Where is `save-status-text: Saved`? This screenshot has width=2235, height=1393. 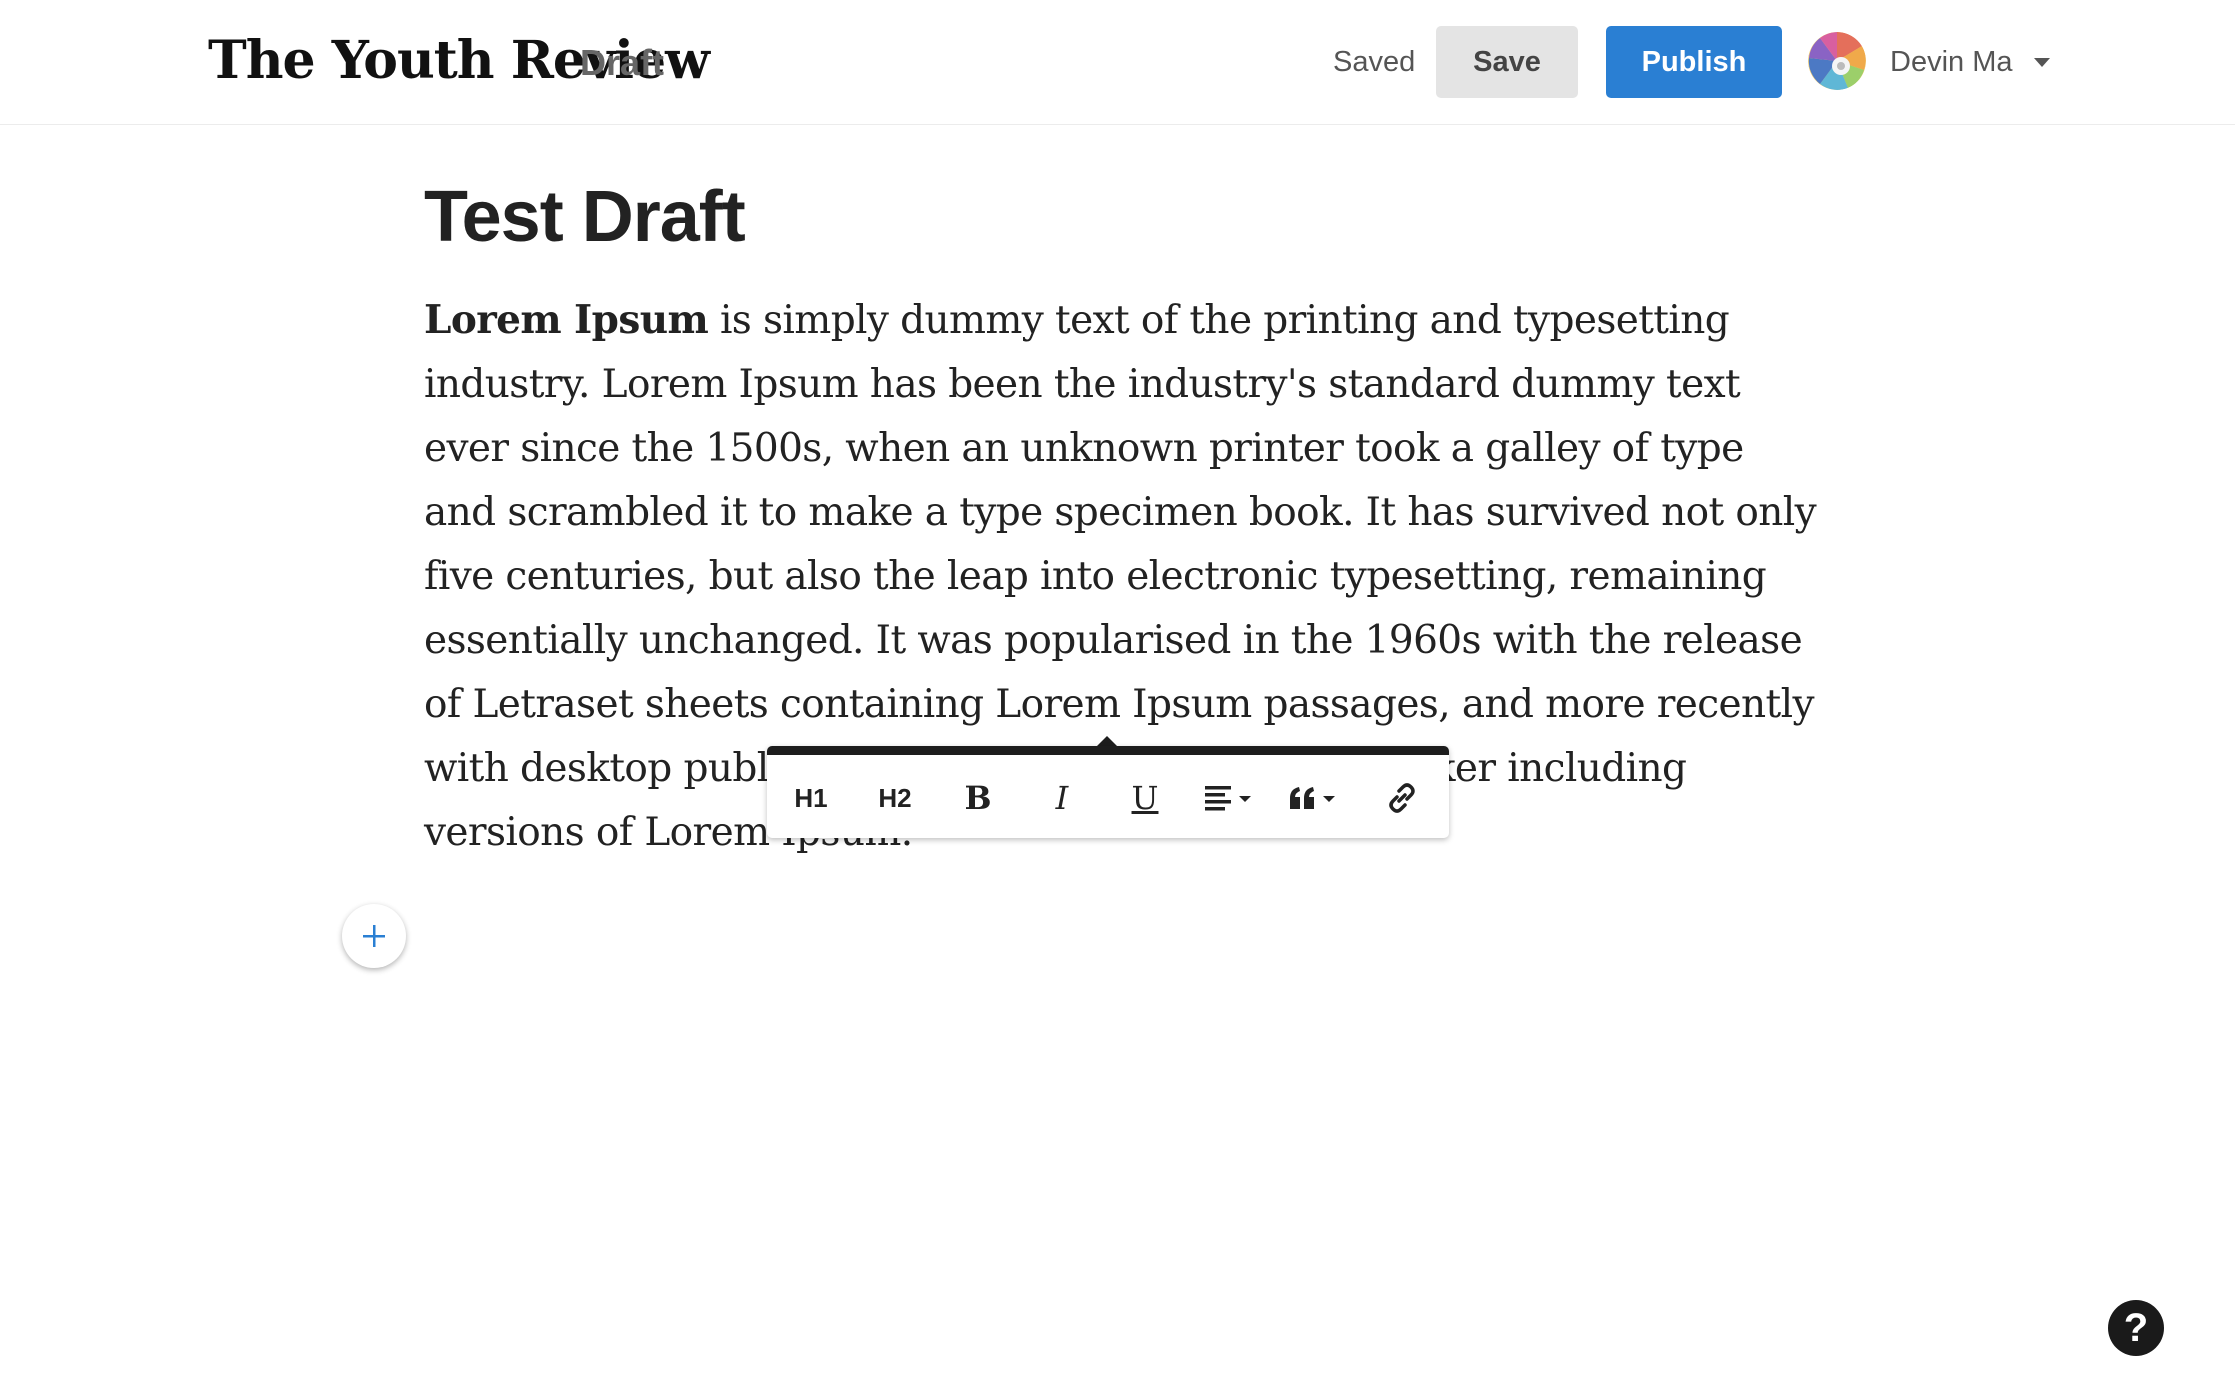
save-status-text: Saved is located at coordinates (1374, 62).